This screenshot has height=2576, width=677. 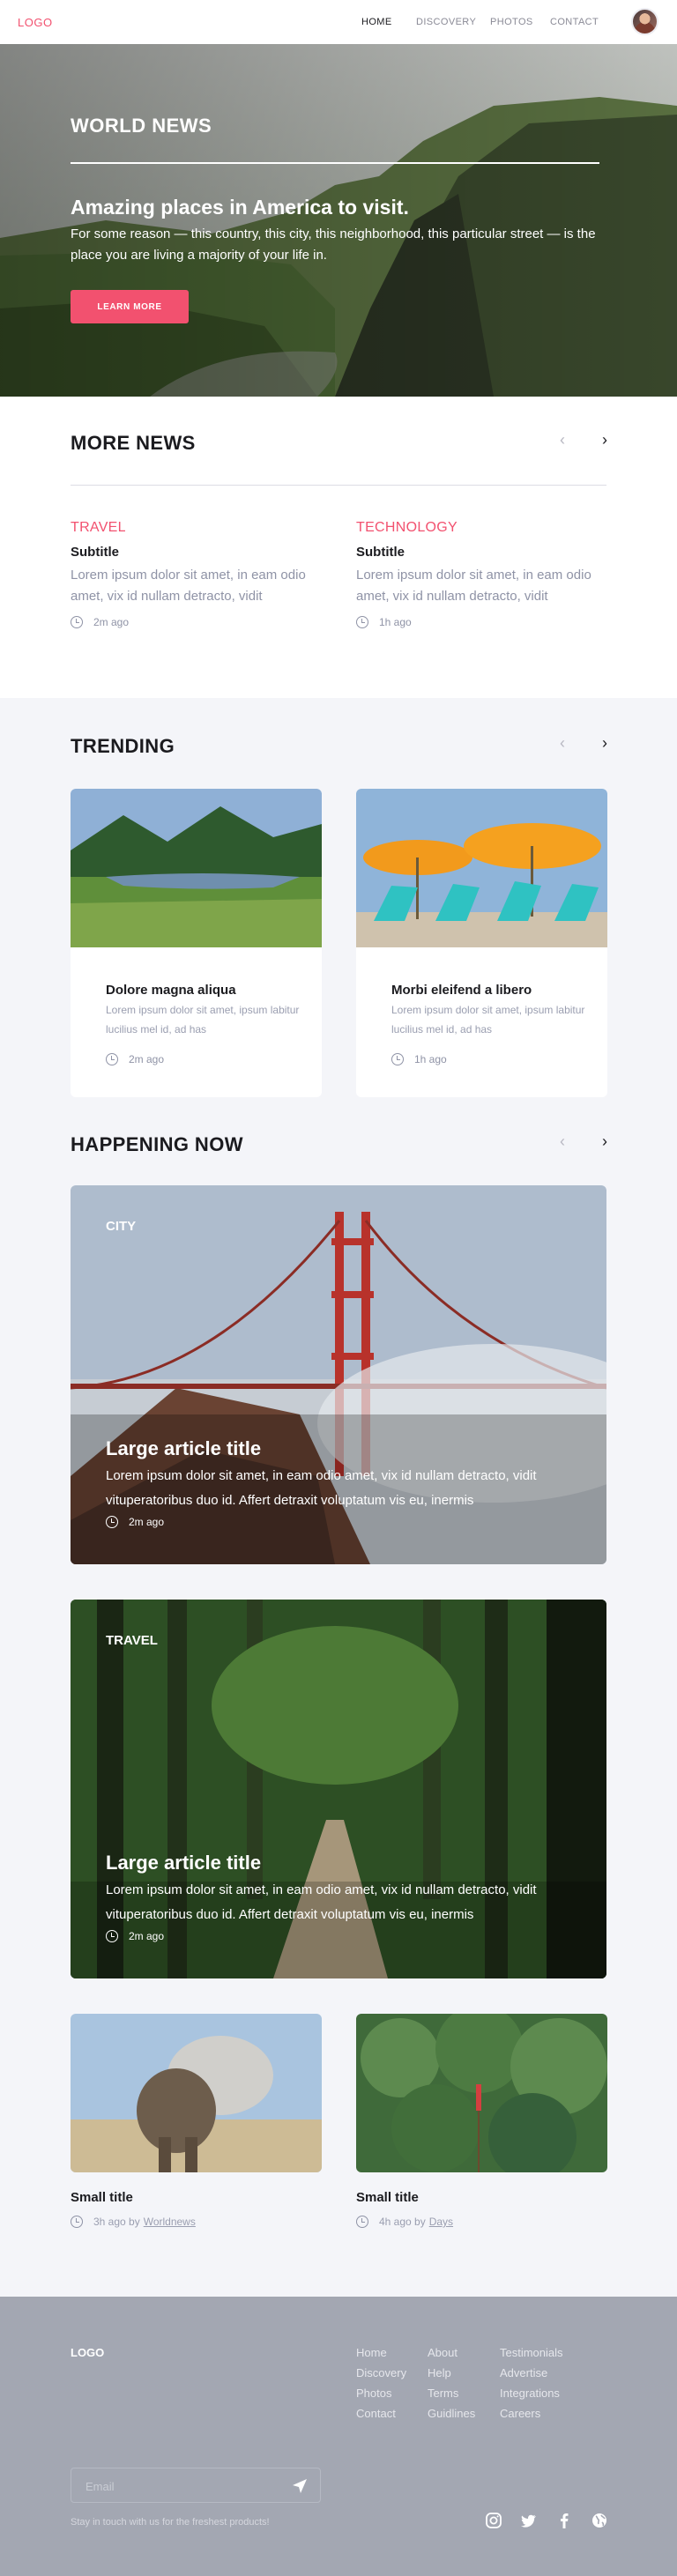 What do you see at coordinates (531, 2352) in the screenshot?
I see `footer-link-testimonials: Testimonials` at bounding box center [531, 2352].